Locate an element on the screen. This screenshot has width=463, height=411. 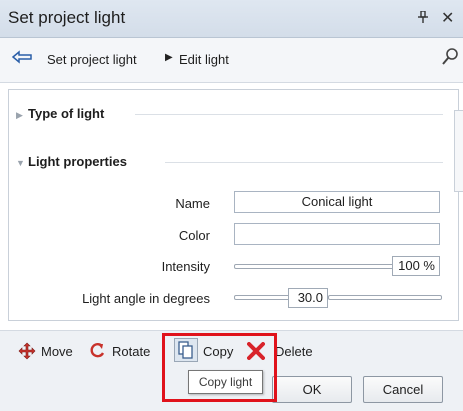
intensity-slider is located at coordinates (314, 266).